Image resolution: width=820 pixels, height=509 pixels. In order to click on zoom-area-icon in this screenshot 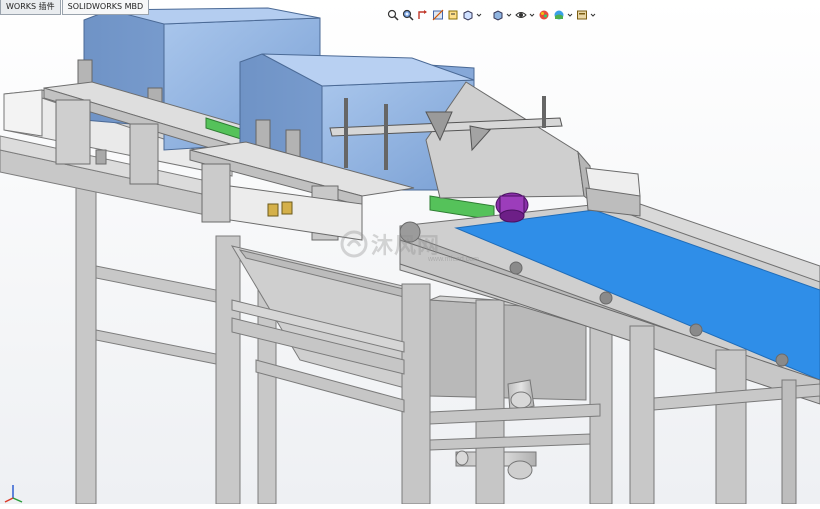, I will do `click(407, 15)`.